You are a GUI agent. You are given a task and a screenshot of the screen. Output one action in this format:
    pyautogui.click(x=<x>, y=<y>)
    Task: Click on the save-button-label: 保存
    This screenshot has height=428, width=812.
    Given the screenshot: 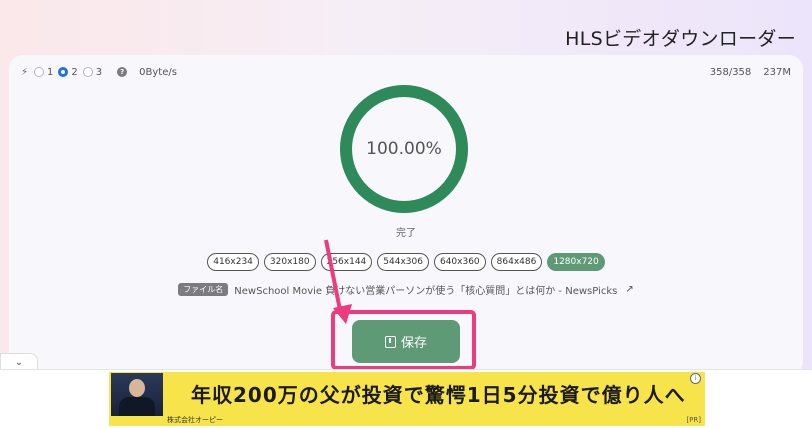 What is the action you would take?
    pyautogui.click(x=413, y=343)
    